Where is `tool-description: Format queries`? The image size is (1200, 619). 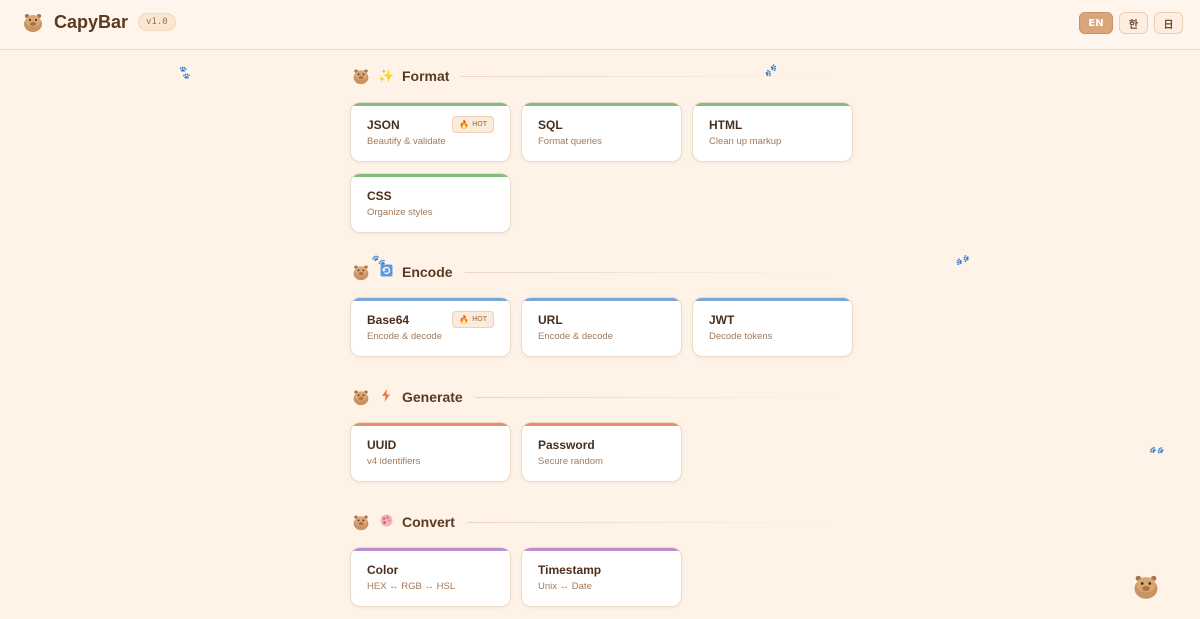 tool-description: Format queries is located at coordinates (570, 141).